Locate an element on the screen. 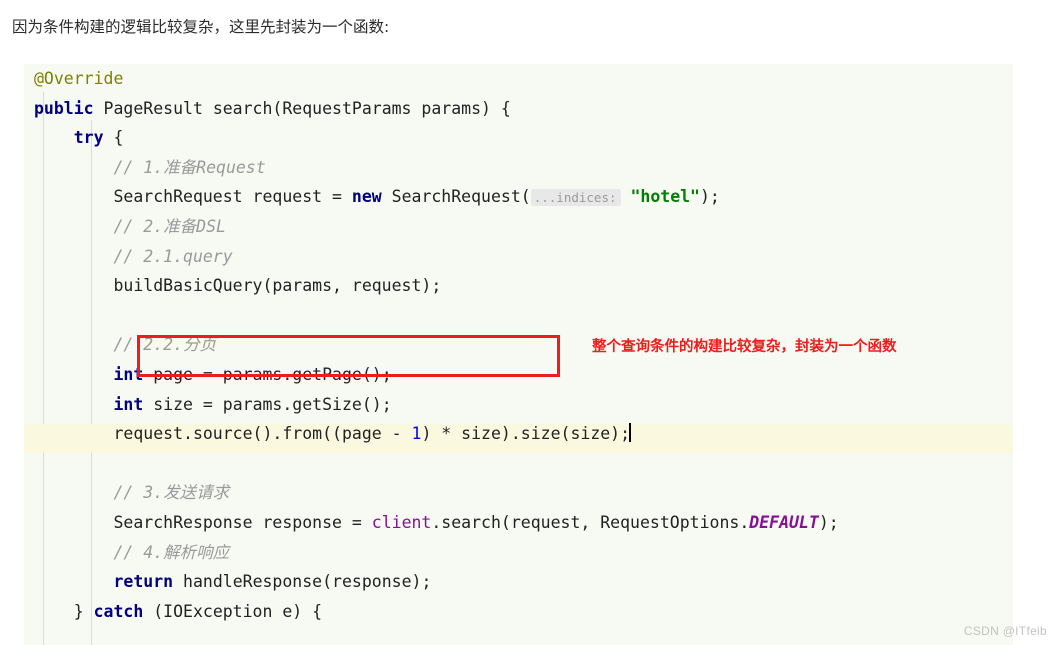  intro-paragraph: 因为条件构建的逻辑比较复杂，这里先封装为一个函数: is located at coordinates (201, 27).